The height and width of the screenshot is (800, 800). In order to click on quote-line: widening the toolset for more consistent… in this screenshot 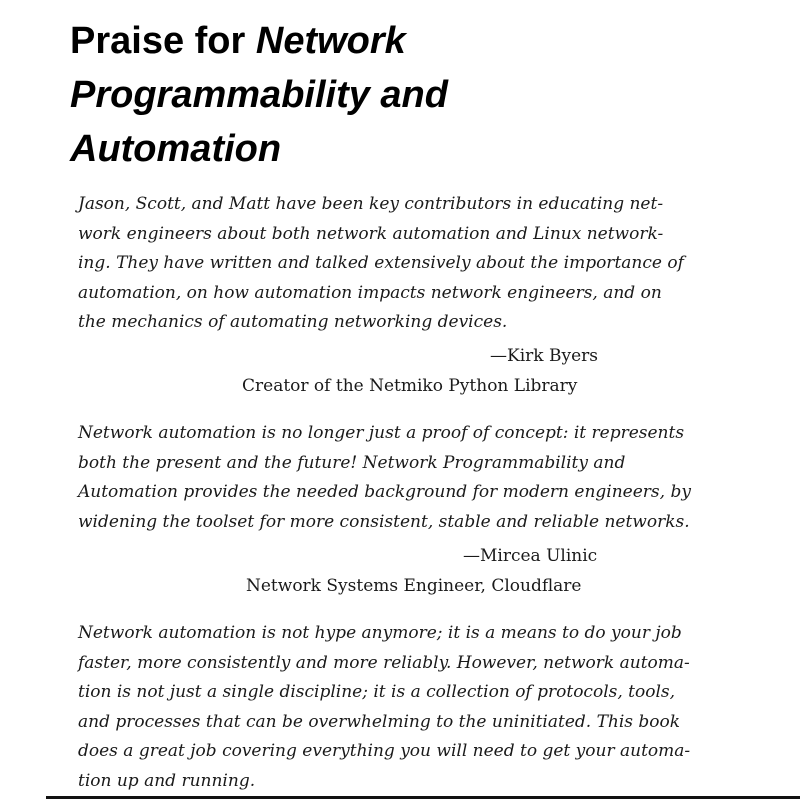, I will do `click(384, 521)`.